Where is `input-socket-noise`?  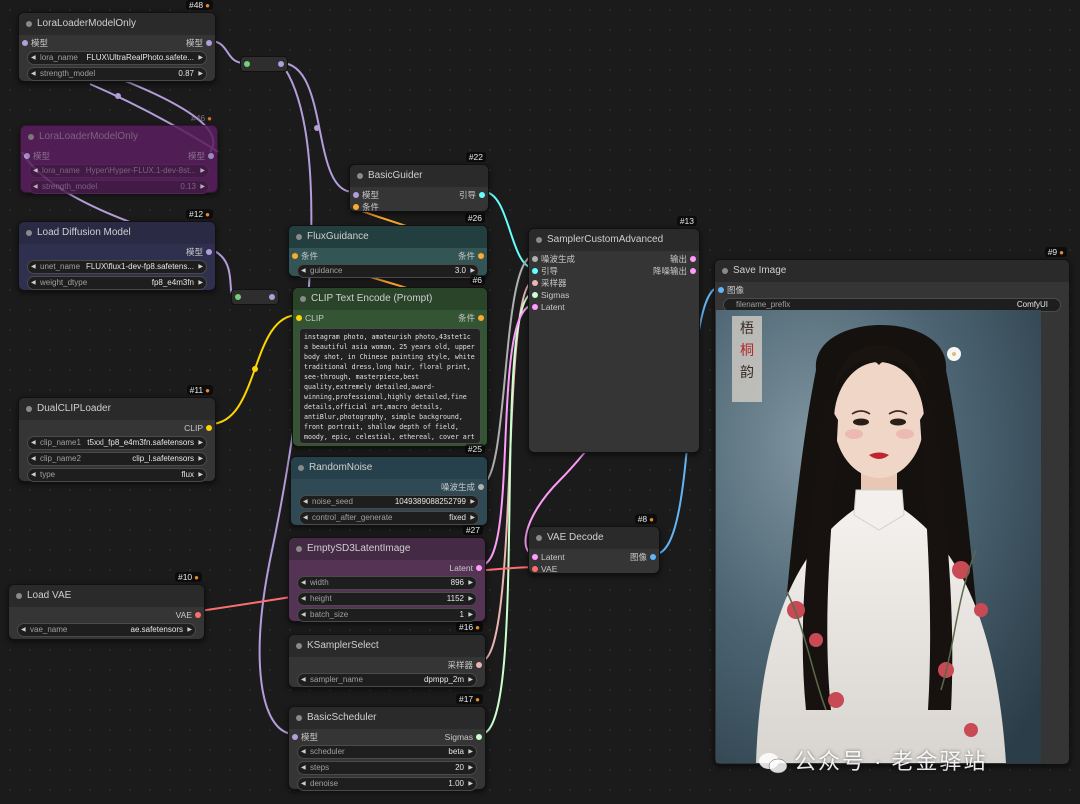 input-socket-noise is located at coordinates (535, 259).